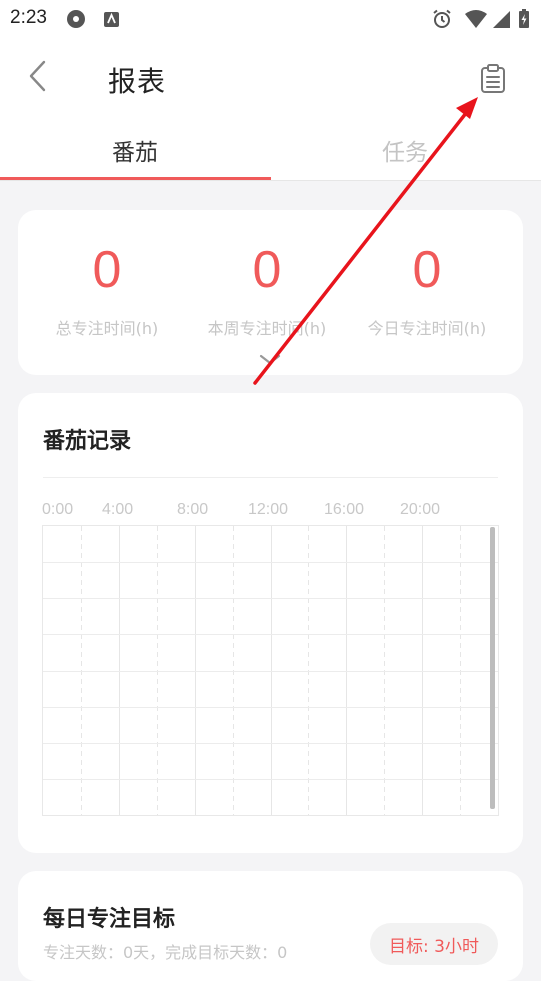  I want to click on goal-title: 每日专注目标, so click(109, 919).